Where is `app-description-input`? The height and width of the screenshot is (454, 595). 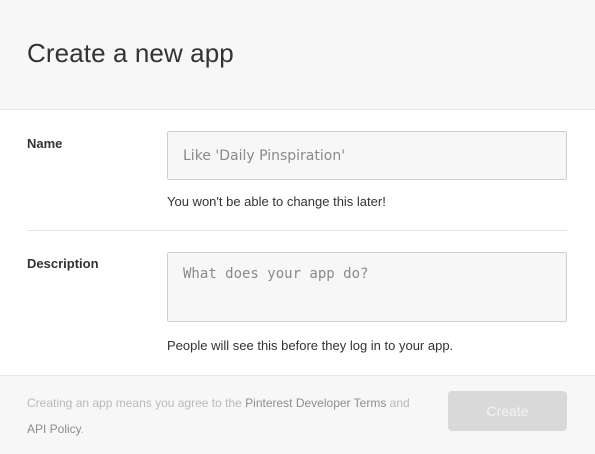
app-description-input is located at coordinates (367, 287).